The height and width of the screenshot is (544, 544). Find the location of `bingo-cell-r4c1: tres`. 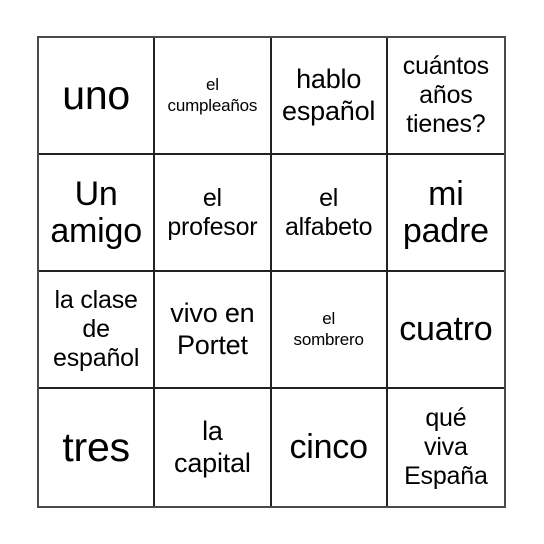

bingo-cell-r4c1: tres is located at coordinates (97, 447).